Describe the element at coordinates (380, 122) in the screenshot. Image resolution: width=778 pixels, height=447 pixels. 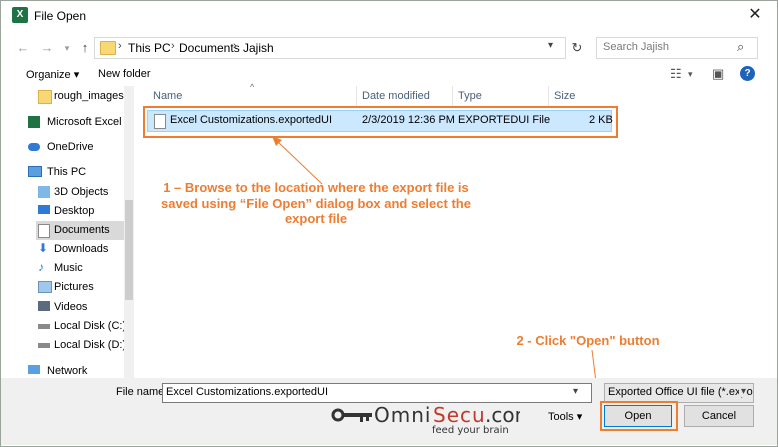
I see `file-highlight-box` at that location.